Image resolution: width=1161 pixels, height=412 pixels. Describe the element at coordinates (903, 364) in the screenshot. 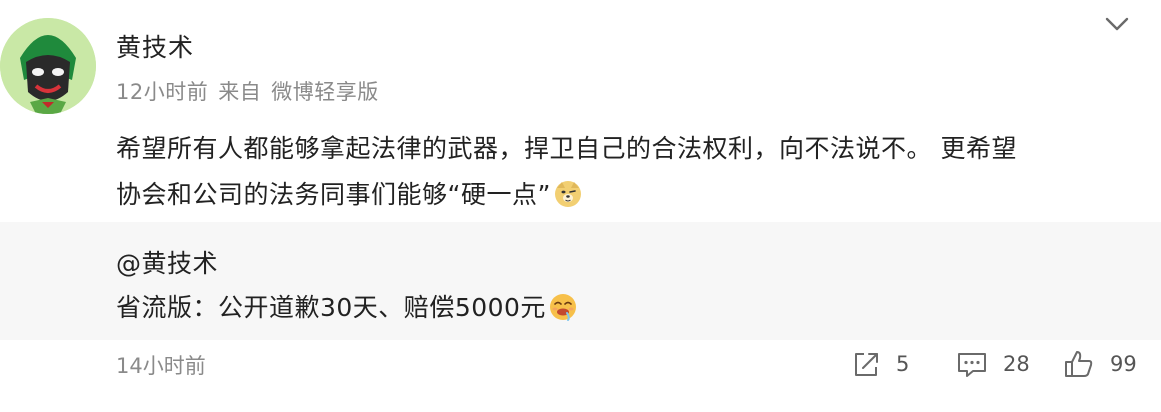

I see `share-count: 5` at that location.